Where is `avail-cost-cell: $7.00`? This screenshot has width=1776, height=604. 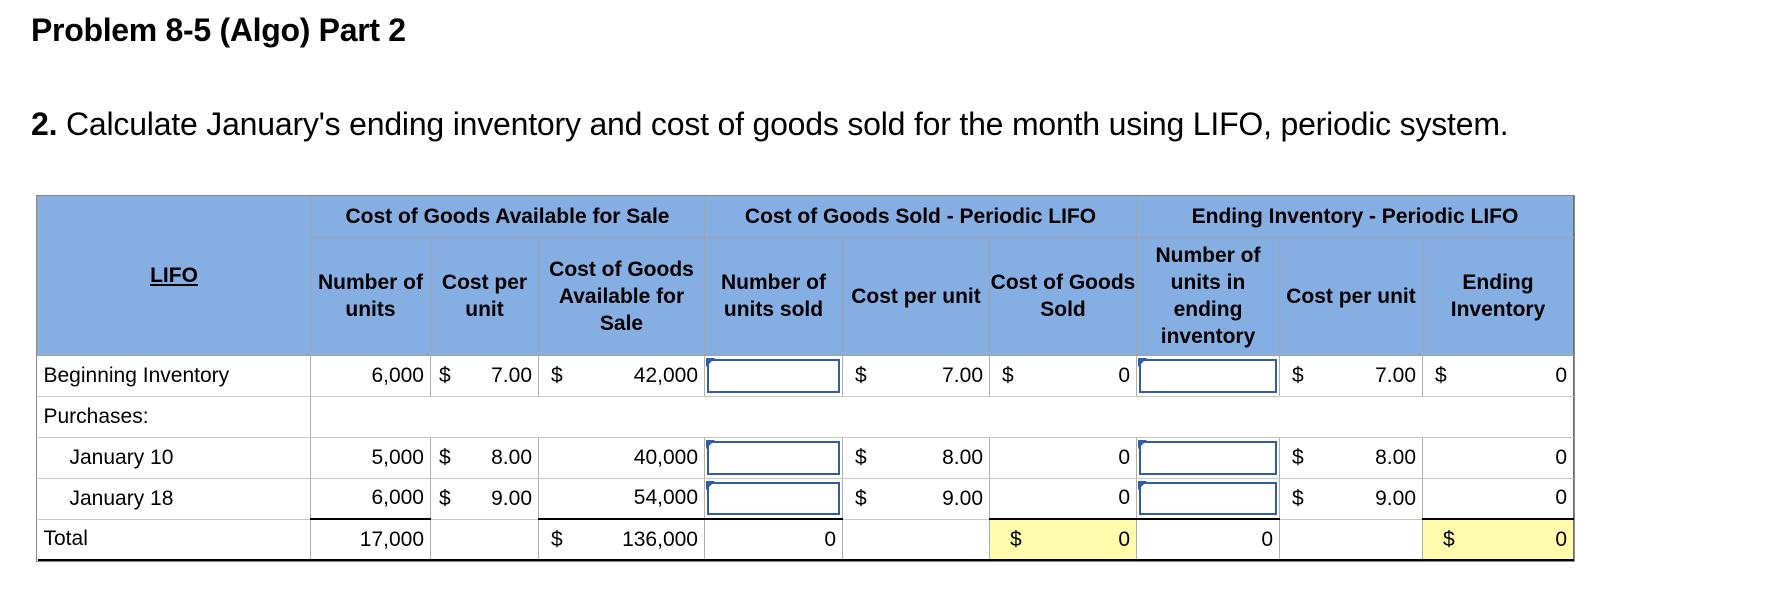
avail-cost-cell: $7.00 is located at coordinates (484, 376).